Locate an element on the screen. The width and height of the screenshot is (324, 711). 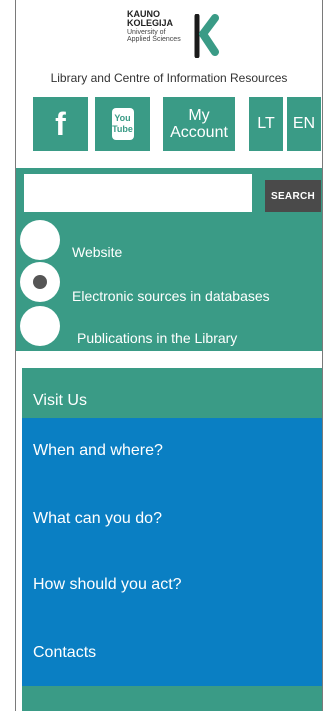
logo-line-4: Applied Sciences is located at coordinates (154, 39).